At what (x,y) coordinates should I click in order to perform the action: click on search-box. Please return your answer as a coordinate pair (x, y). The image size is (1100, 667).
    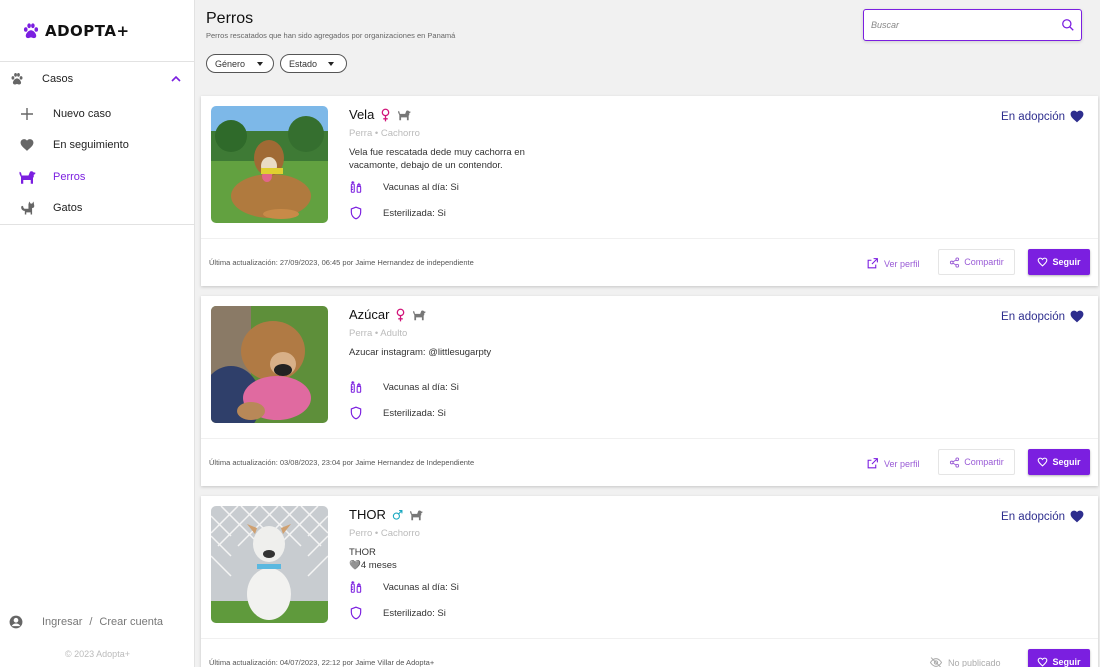
    Looking at the image, I should click on (972, 25).